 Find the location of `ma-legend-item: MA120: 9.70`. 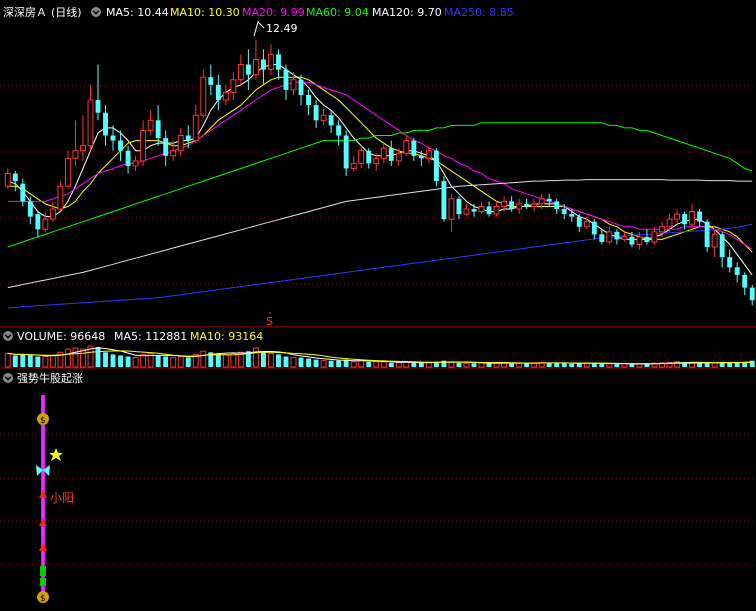

ma-legend-item: MA120: 9.70 is located at coordinates (407, 12).